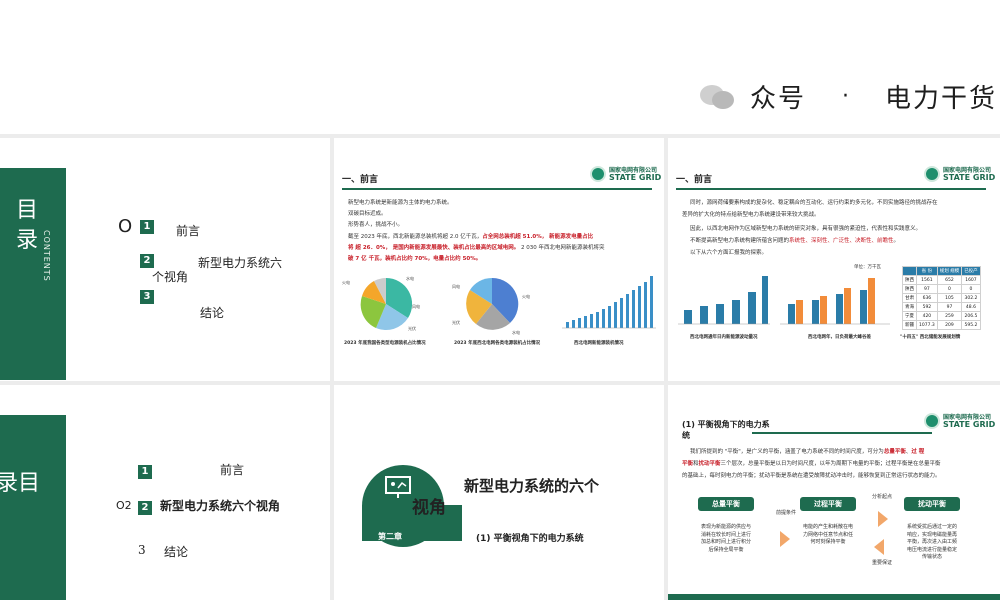  I want to click on toc-title: 目 录, so click(27, 225).